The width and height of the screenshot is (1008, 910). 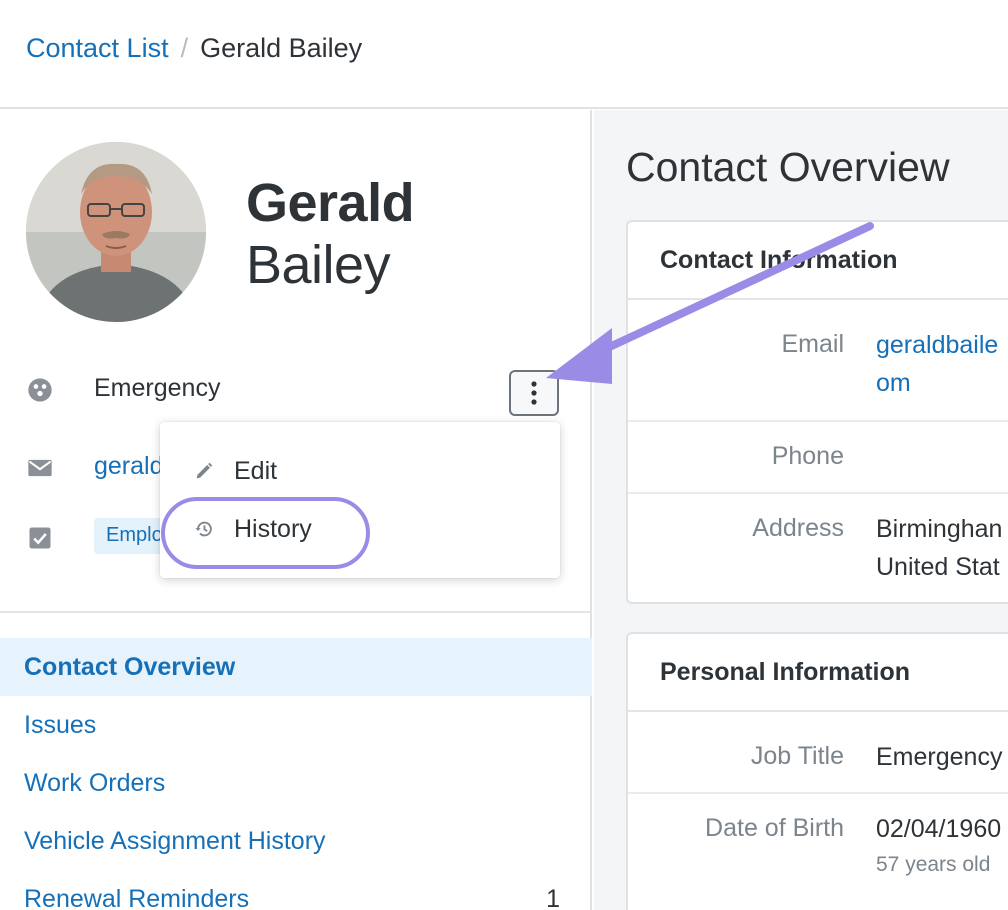 I want to click on nav-item-label: Renewal Reminders, so click(x=137, y=897).